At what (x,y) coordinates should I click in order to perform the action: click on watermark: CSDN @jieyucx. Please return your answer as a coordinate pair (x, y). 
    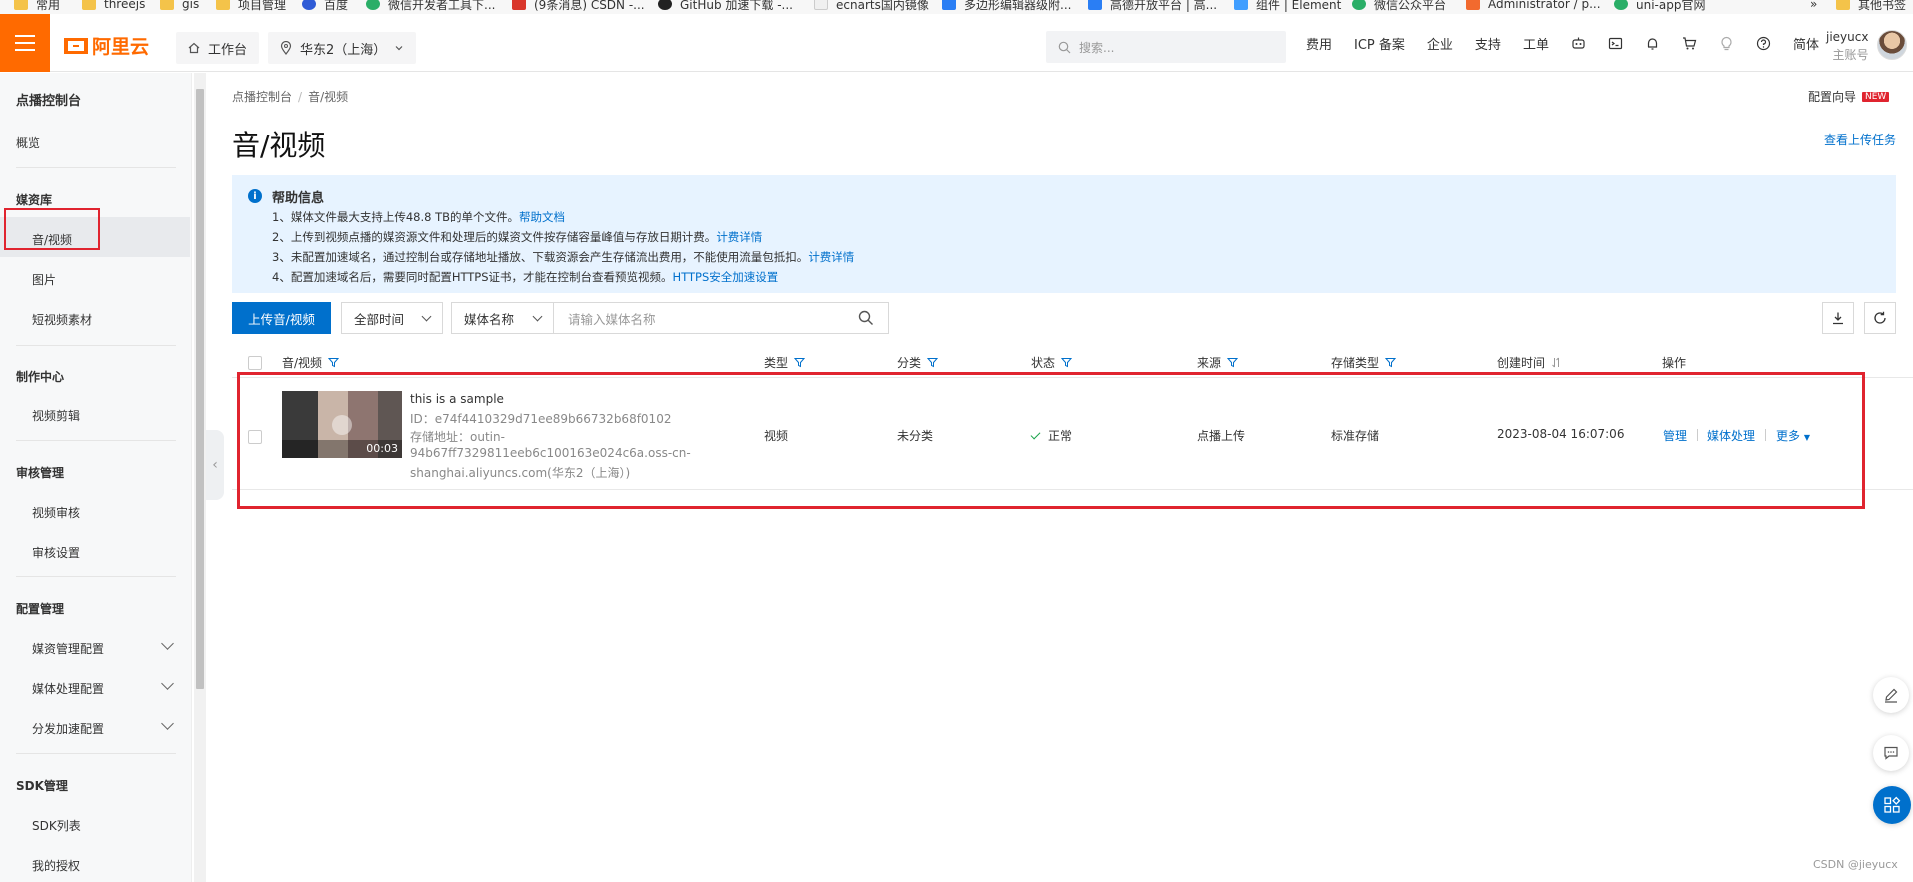
    Looking at the image, I should click on (1855, 864).